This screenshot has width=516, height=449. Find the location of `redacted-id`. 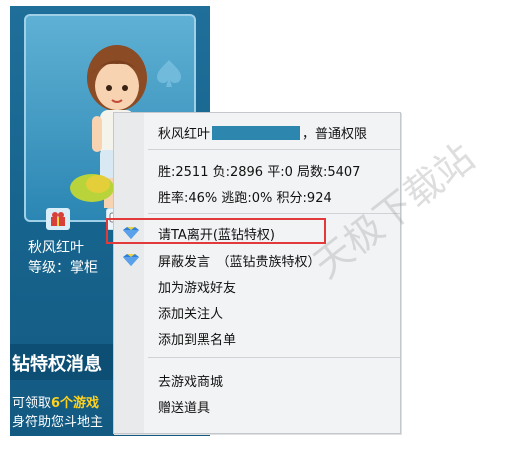

redacted-id is located at coordinates (256, 133).